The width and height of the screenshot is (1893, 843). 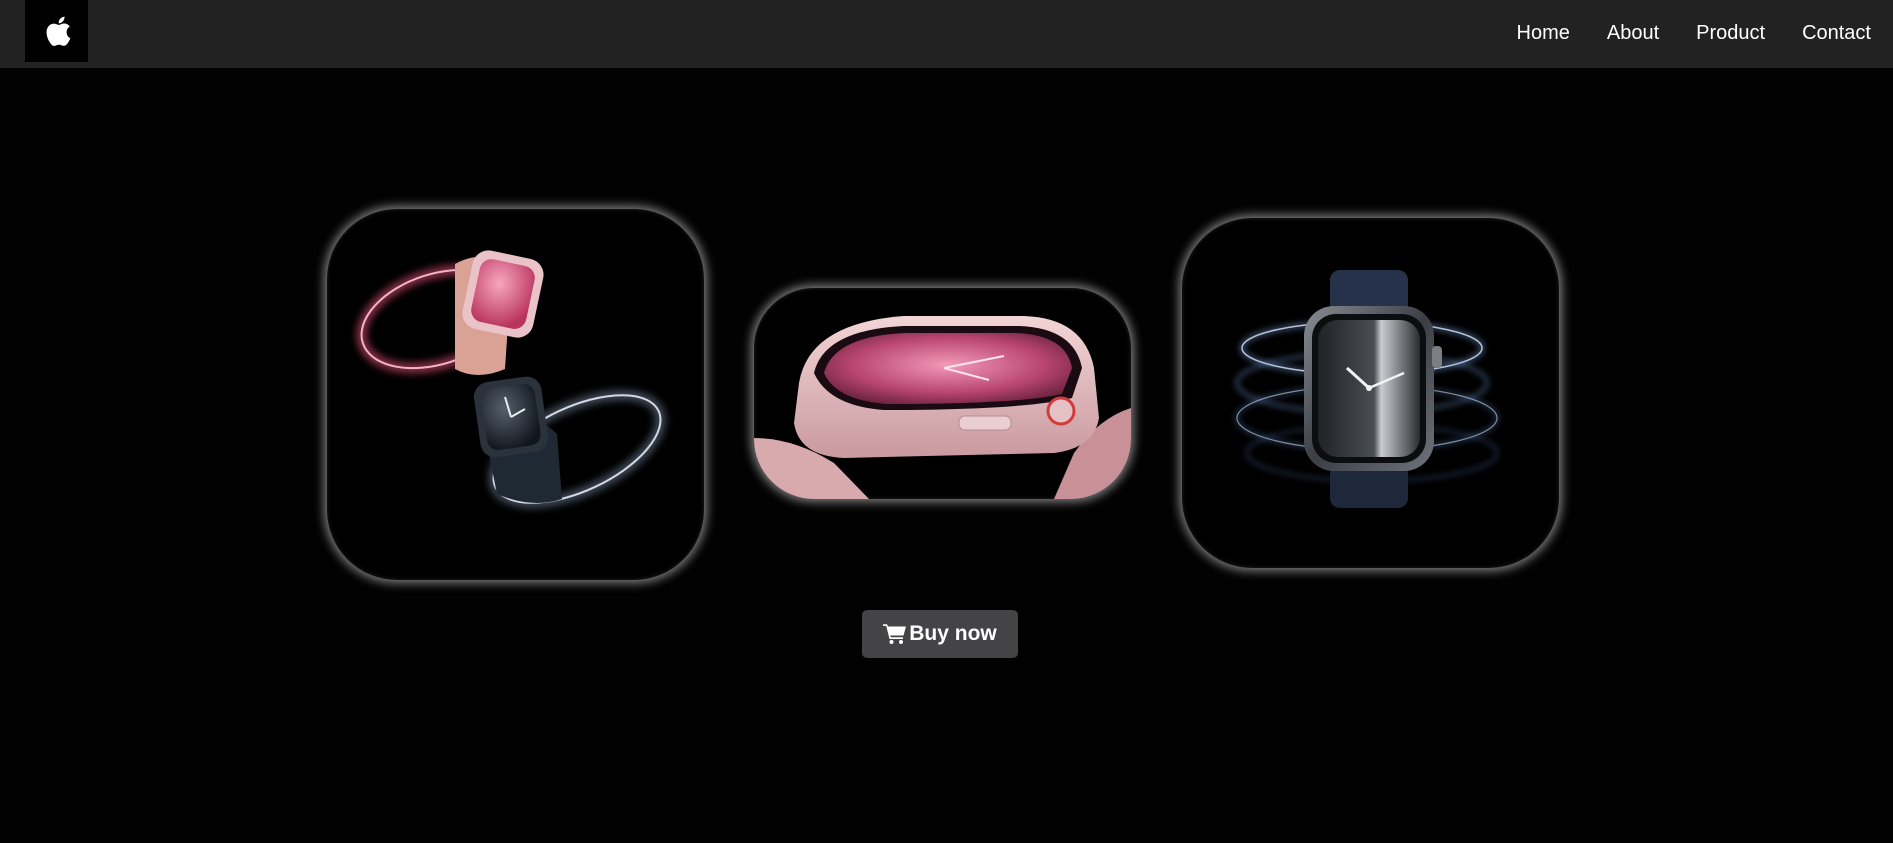 What do you see at coordinates (1676, 33) in the screenshot?
I see `nav-links: Home About Product Contact` at bounding box center [1676, 33].